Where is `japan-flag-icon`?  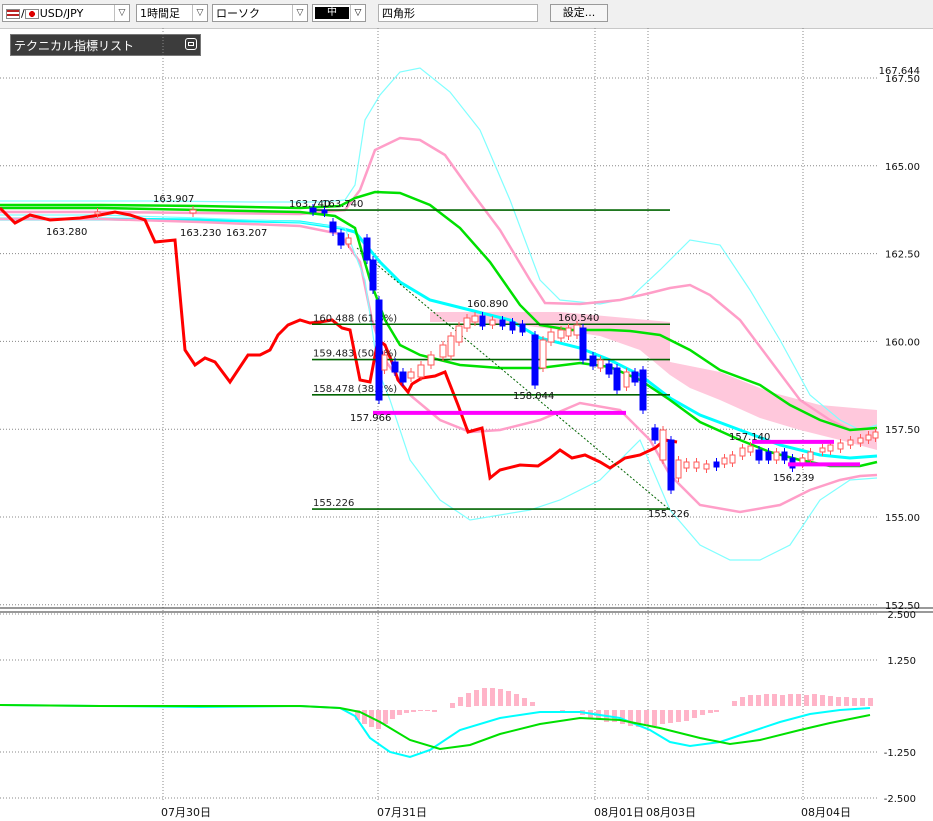
japan-flag-icon is located at coordinates (31, 14).